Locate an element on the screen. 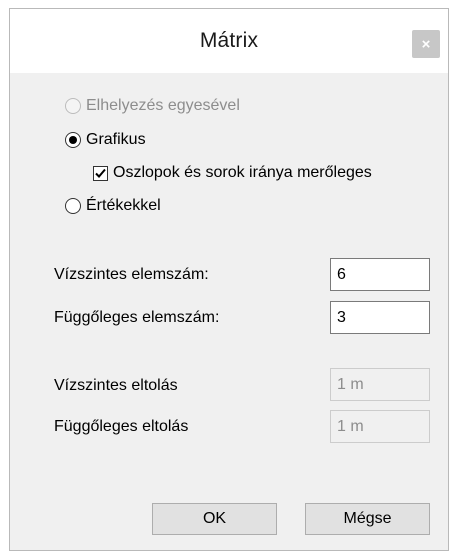 This screenshot has width=458, height=560. ok-button: OK is located at coordinates (214, 519).